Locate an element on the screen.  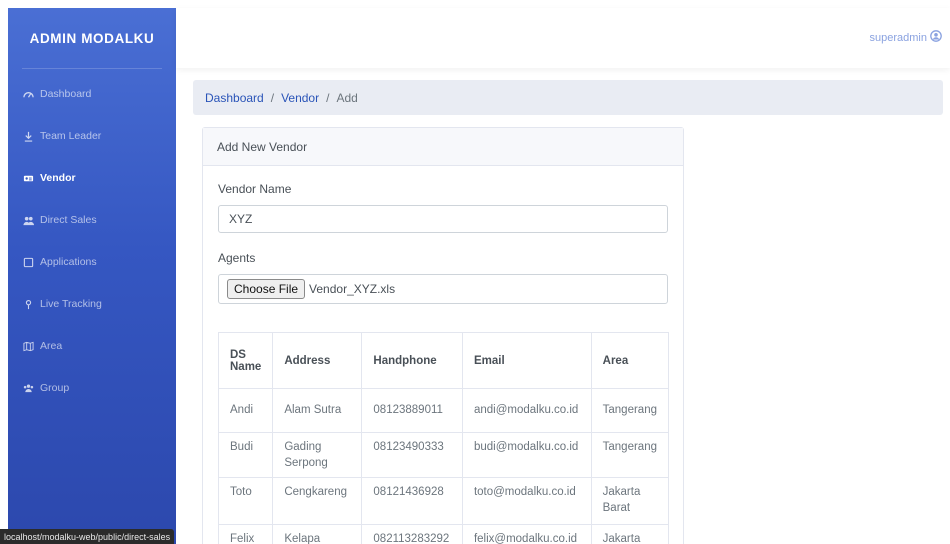
vendor-name-input: XYZ is located at coordinates (443, 219).